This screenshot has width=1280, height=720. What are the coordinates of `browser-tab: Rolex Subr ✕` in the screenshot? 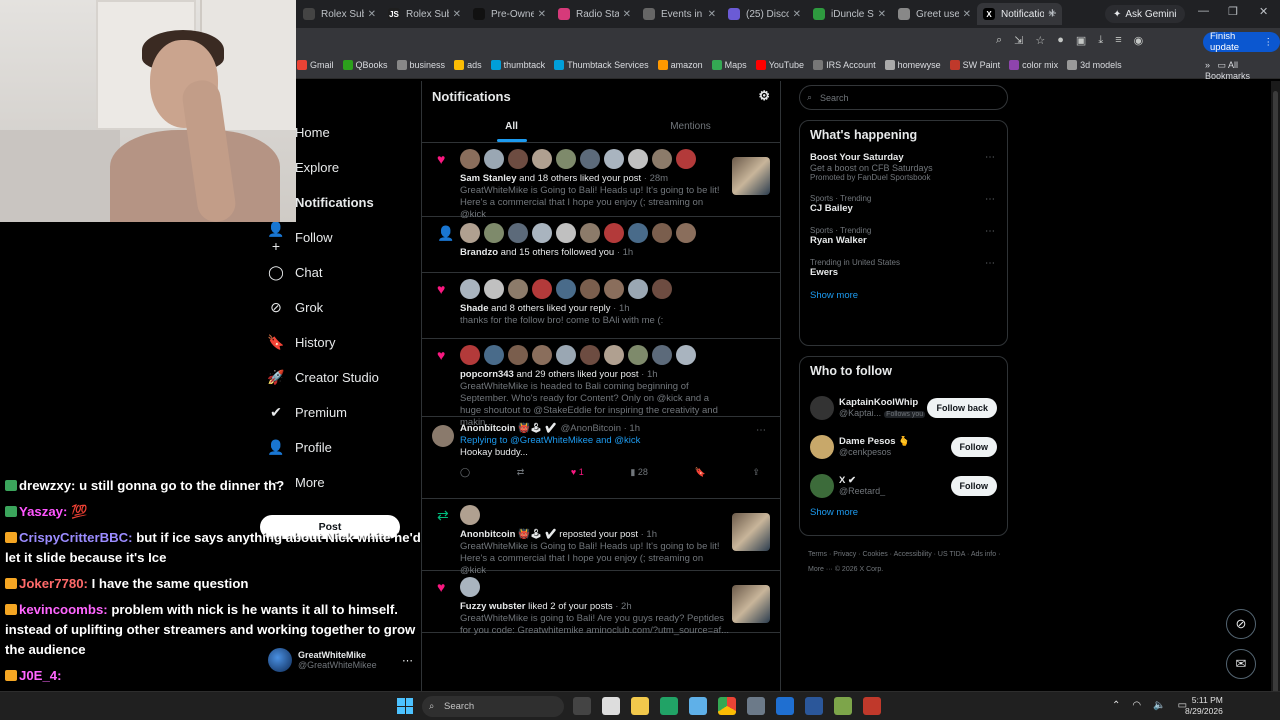 It's located at (339, 14).